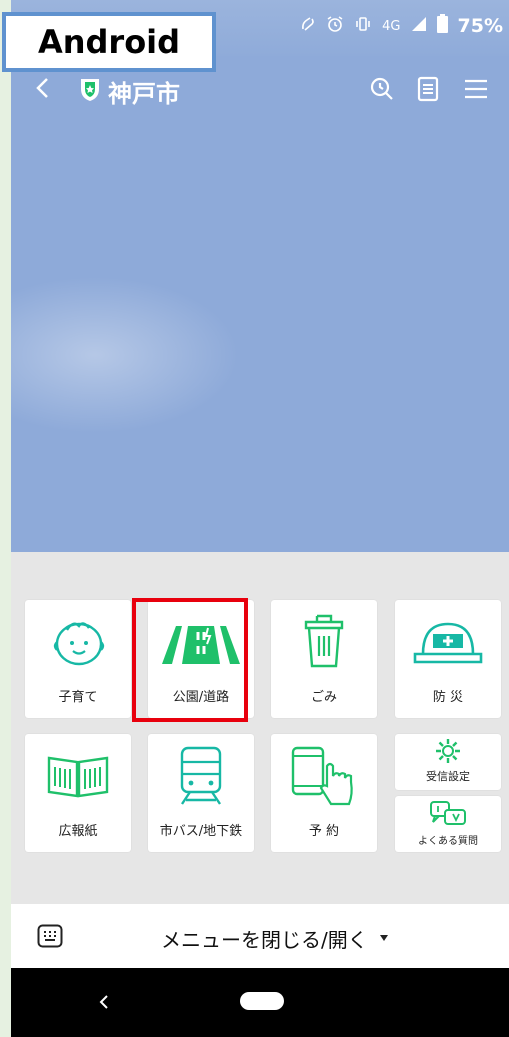 The height and width of the screenshot is (1037, 509). What do you see at coordinates (322, 776) in the screenshot?
I see `phone-tap-icon` at bounding box center [322, 776].